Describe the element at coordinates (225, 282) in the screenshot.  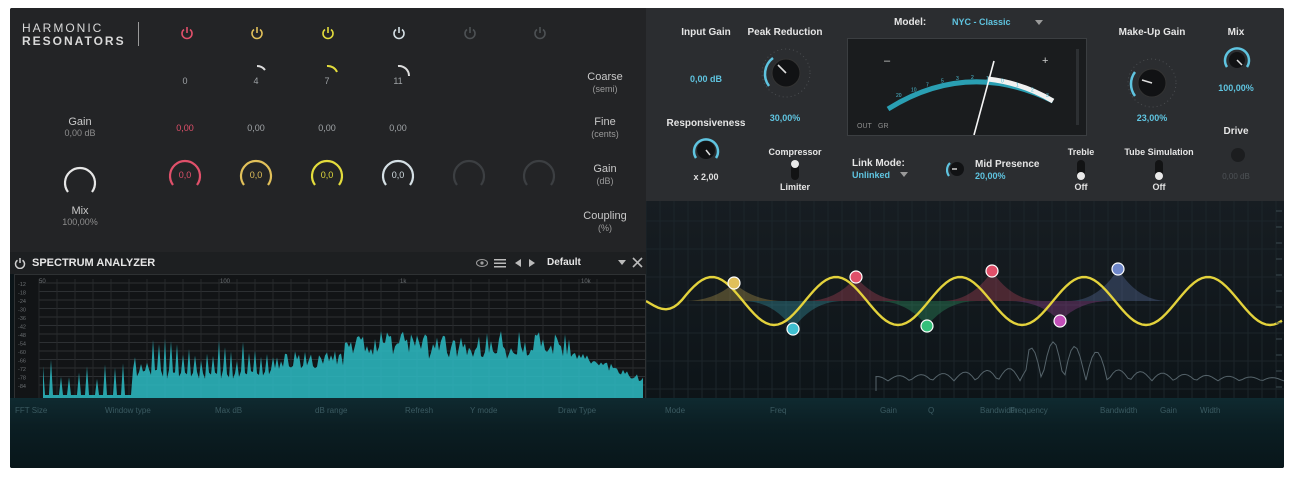
I see `freq-label: 100` at that location.